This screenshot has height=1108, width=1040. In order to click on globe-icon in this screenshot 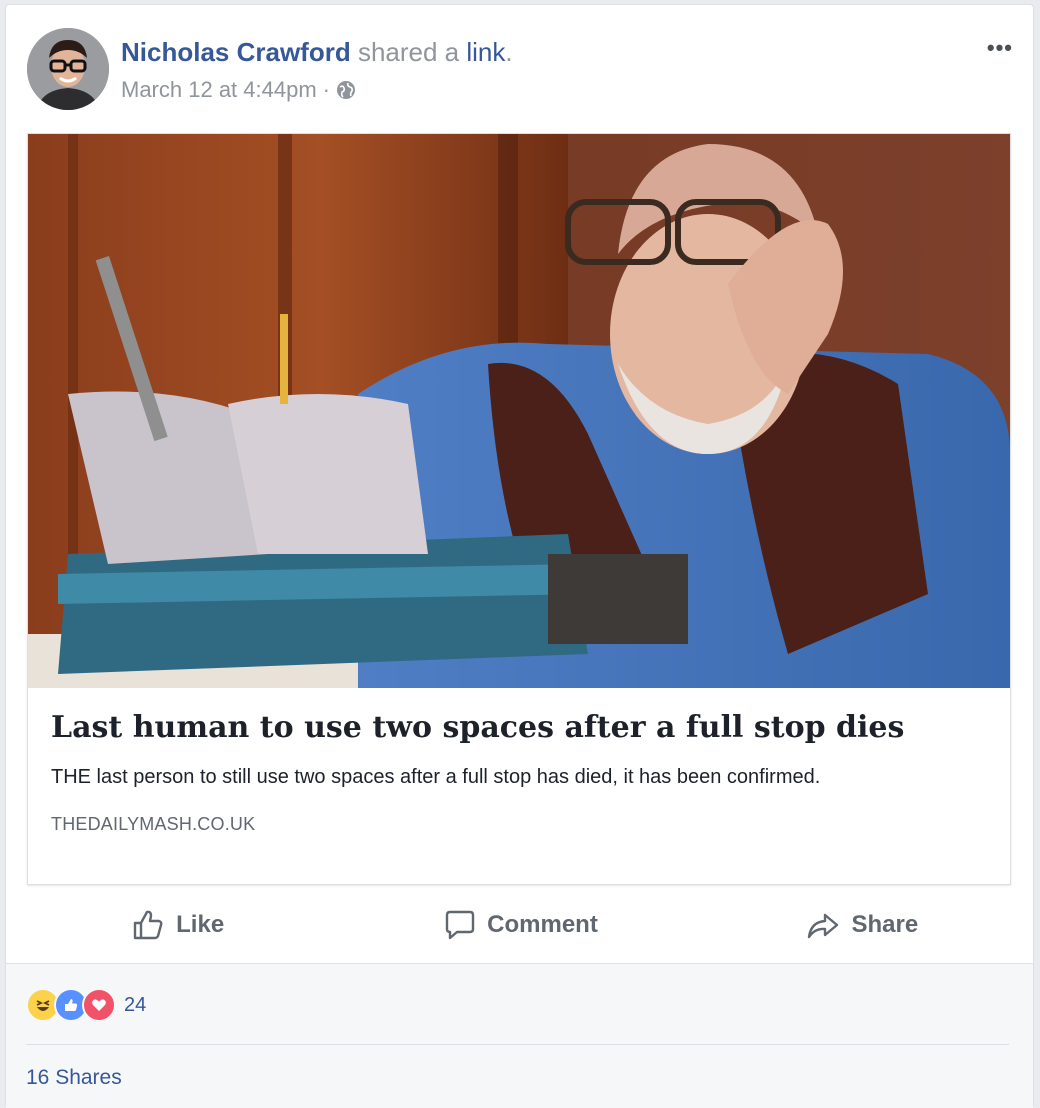, I will do `click(346, 90)`.